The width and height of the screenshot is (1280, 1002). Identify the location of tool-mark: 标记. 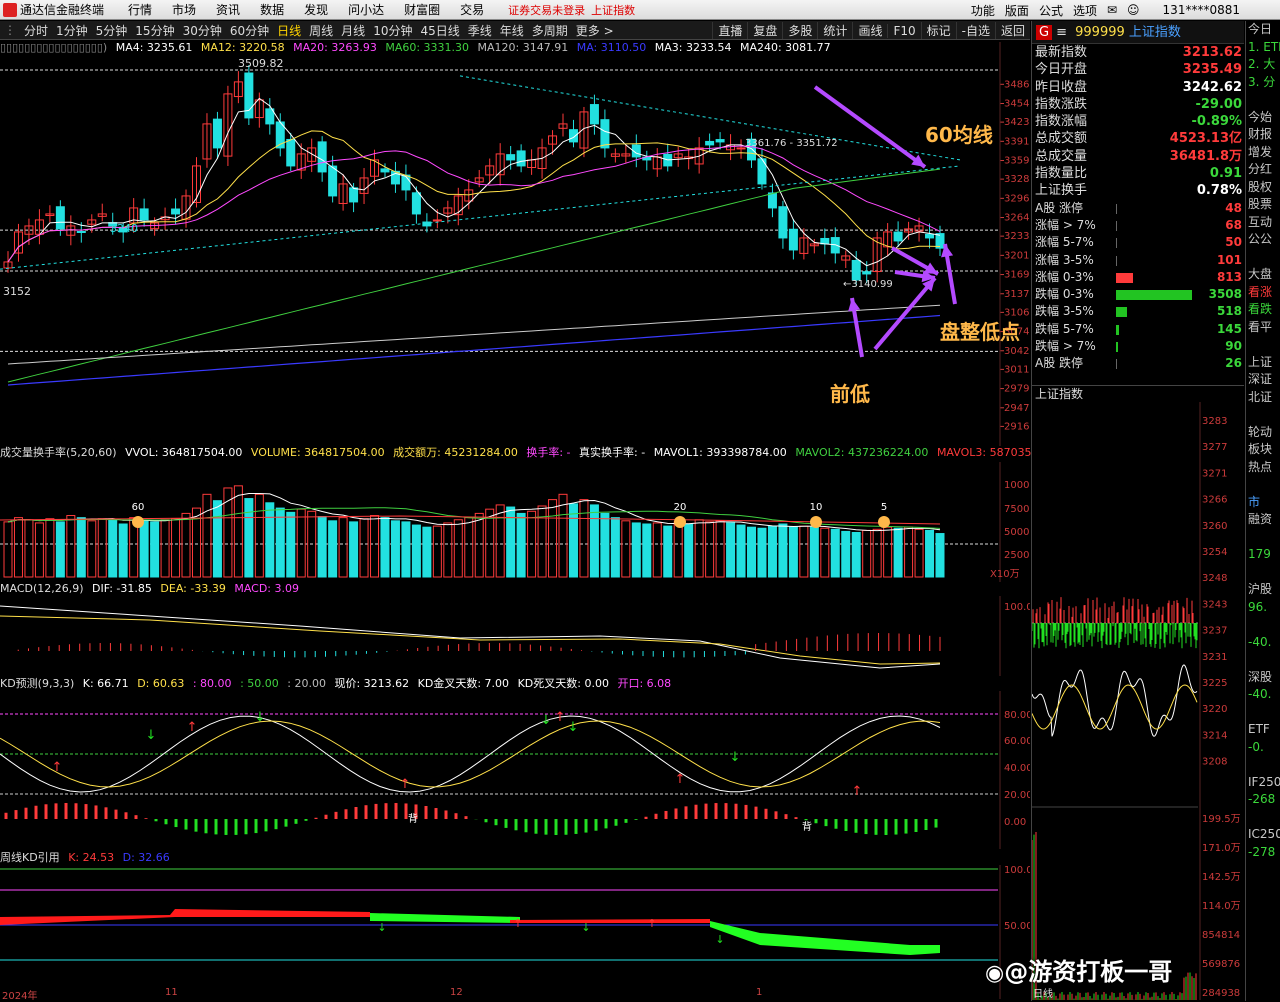
(938, 30).